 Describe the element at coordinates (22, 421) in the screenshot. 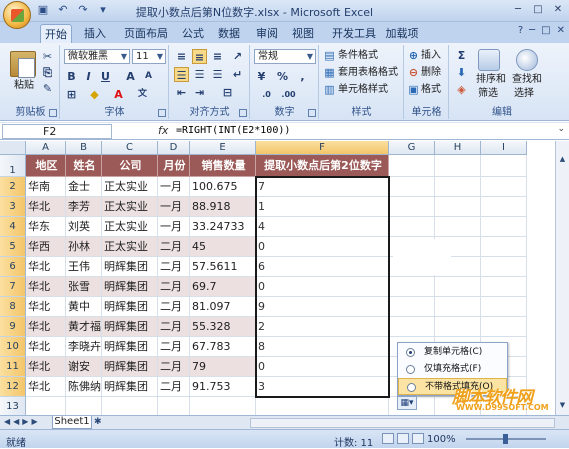

I see `sheet-nav-icons: ◀◀▶▶` at that location.